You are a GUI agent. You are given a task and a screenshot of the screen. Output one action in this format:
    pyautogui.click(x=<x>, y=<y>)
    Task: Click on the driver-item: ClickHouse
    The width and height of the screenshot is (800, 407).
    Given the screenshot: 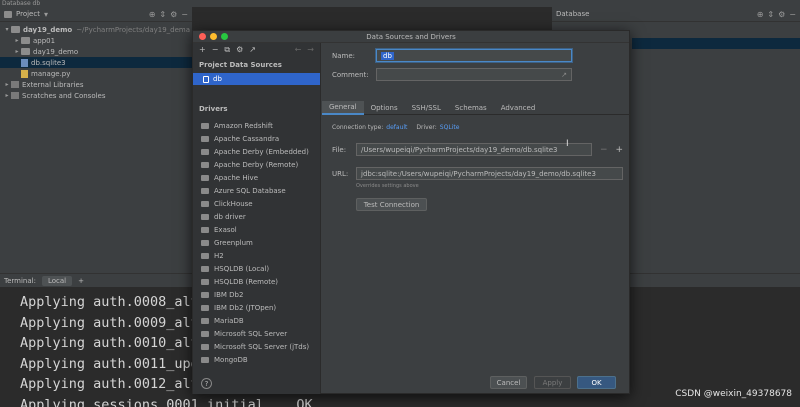 What is the action you would take?
    pyautogui.click(x=256, y=203)
    